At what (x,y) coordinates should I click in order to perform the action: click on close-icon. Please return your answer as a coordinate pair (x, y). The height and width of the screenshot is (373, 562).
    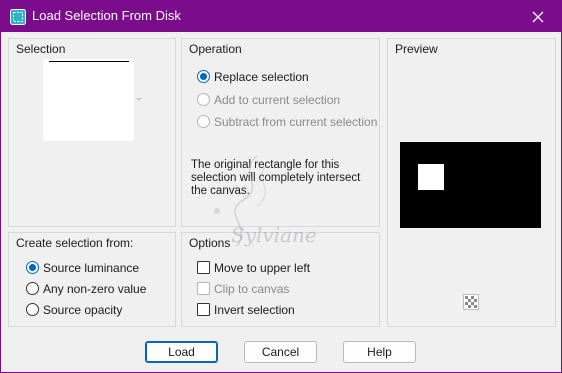
    Looking at the image, I should click on (538, 17).